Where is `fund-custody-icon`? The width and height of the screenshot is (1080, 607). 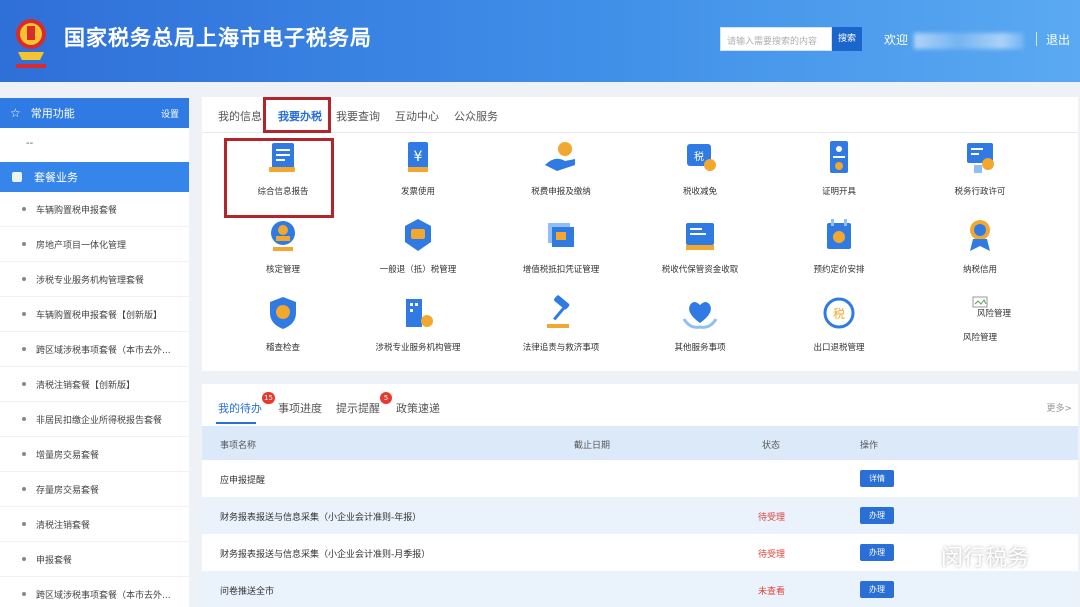
fund-custody-icon is located at coordinates (700, 236).